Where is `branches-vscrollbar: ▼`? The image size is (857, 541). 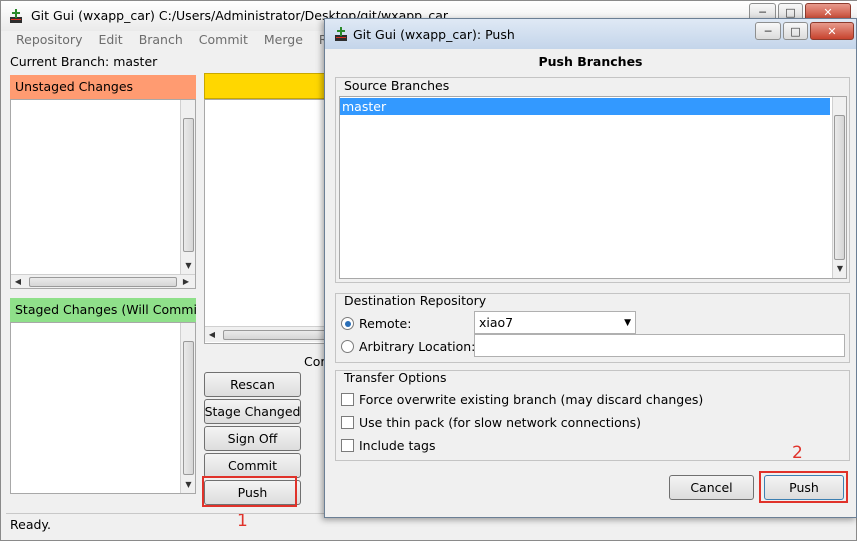
branches-vscrollbar: ▼ is located at coordinates (839, 187).